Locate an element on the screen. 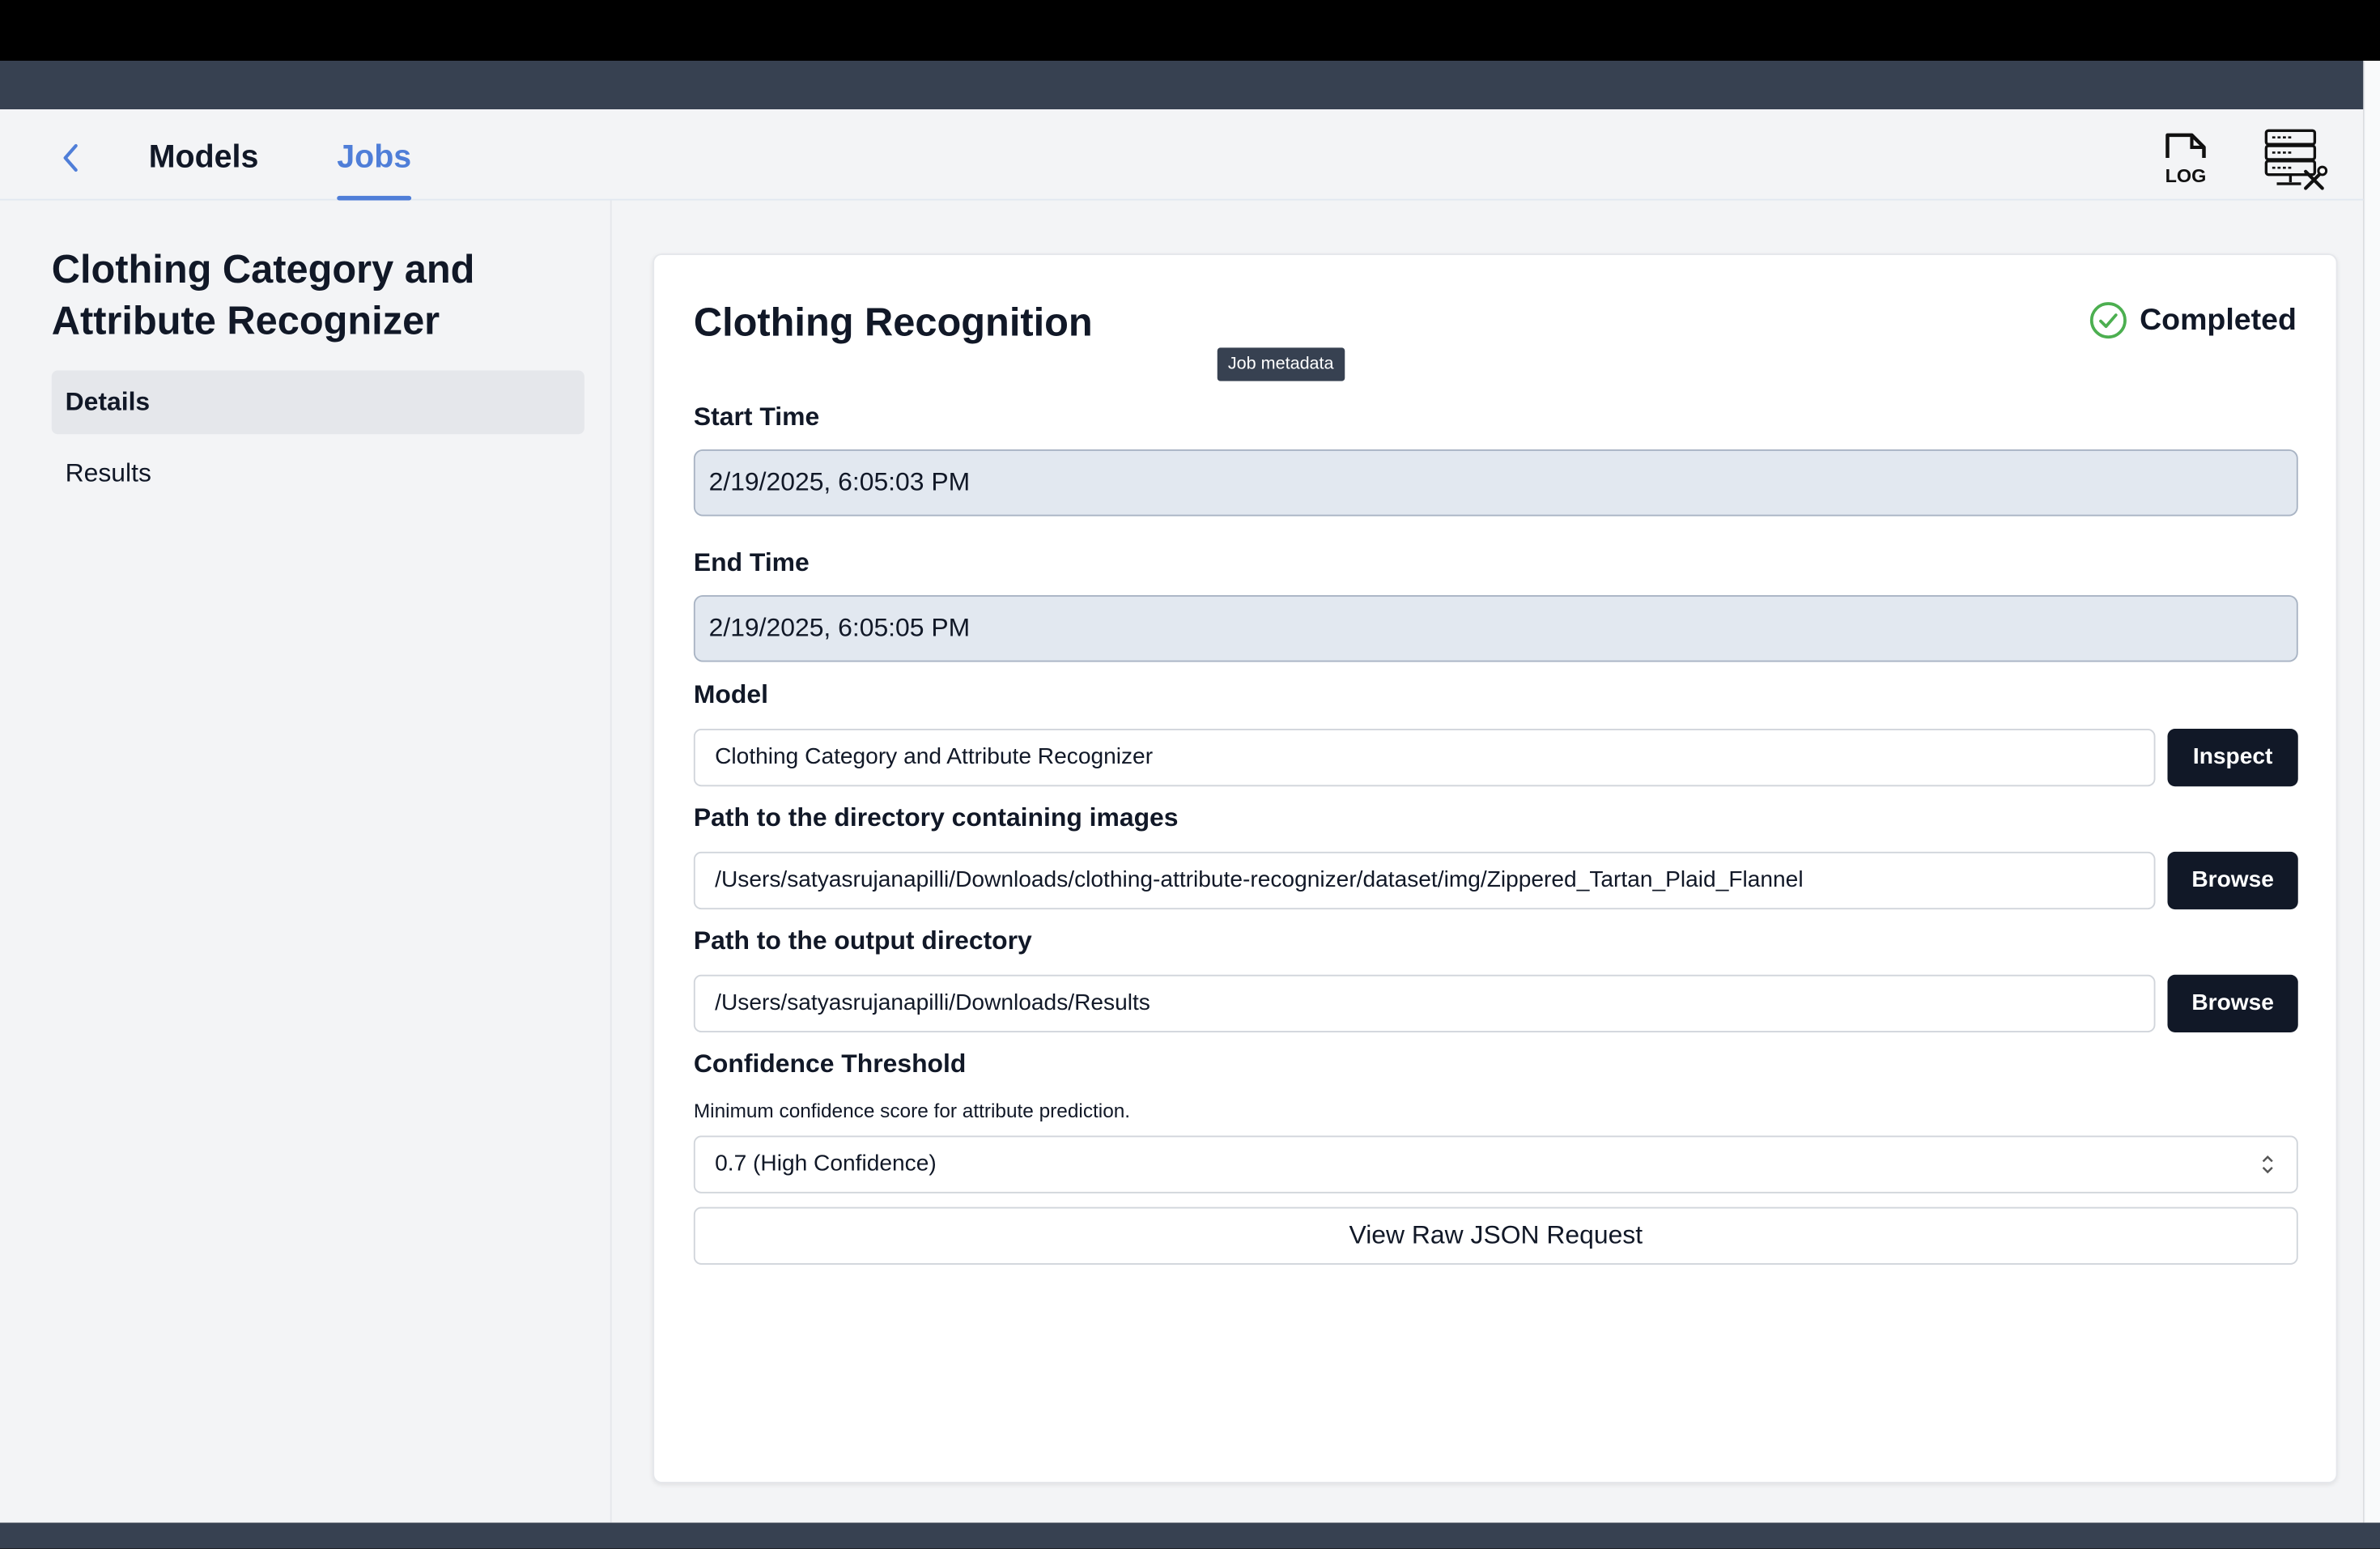 The width and height of the screenshot is (2380, 1549). tooltip: Job metadata is located at coordinates (1281, 364).